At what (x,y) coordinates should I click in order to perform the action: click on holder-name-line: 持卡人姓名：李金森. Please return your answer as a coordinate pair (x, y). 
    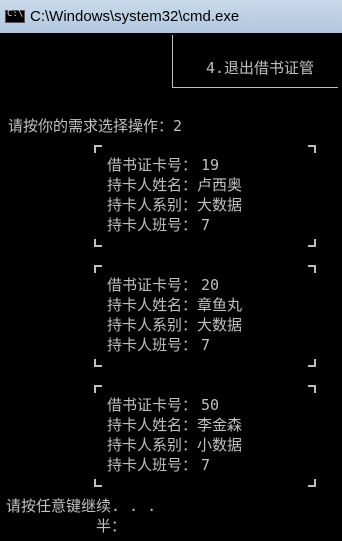
    Looking at the image, I should click on (175, 425).